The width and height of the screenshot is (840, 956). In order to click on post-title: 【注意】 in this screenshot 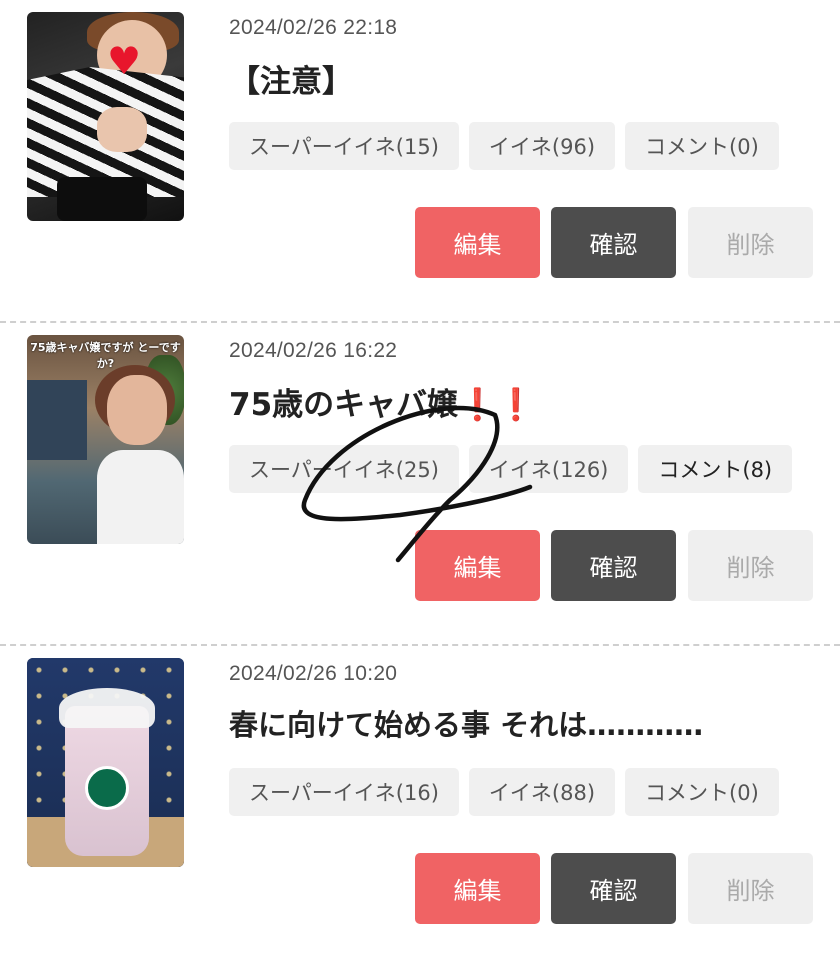, I will do `click(291, 78)`.